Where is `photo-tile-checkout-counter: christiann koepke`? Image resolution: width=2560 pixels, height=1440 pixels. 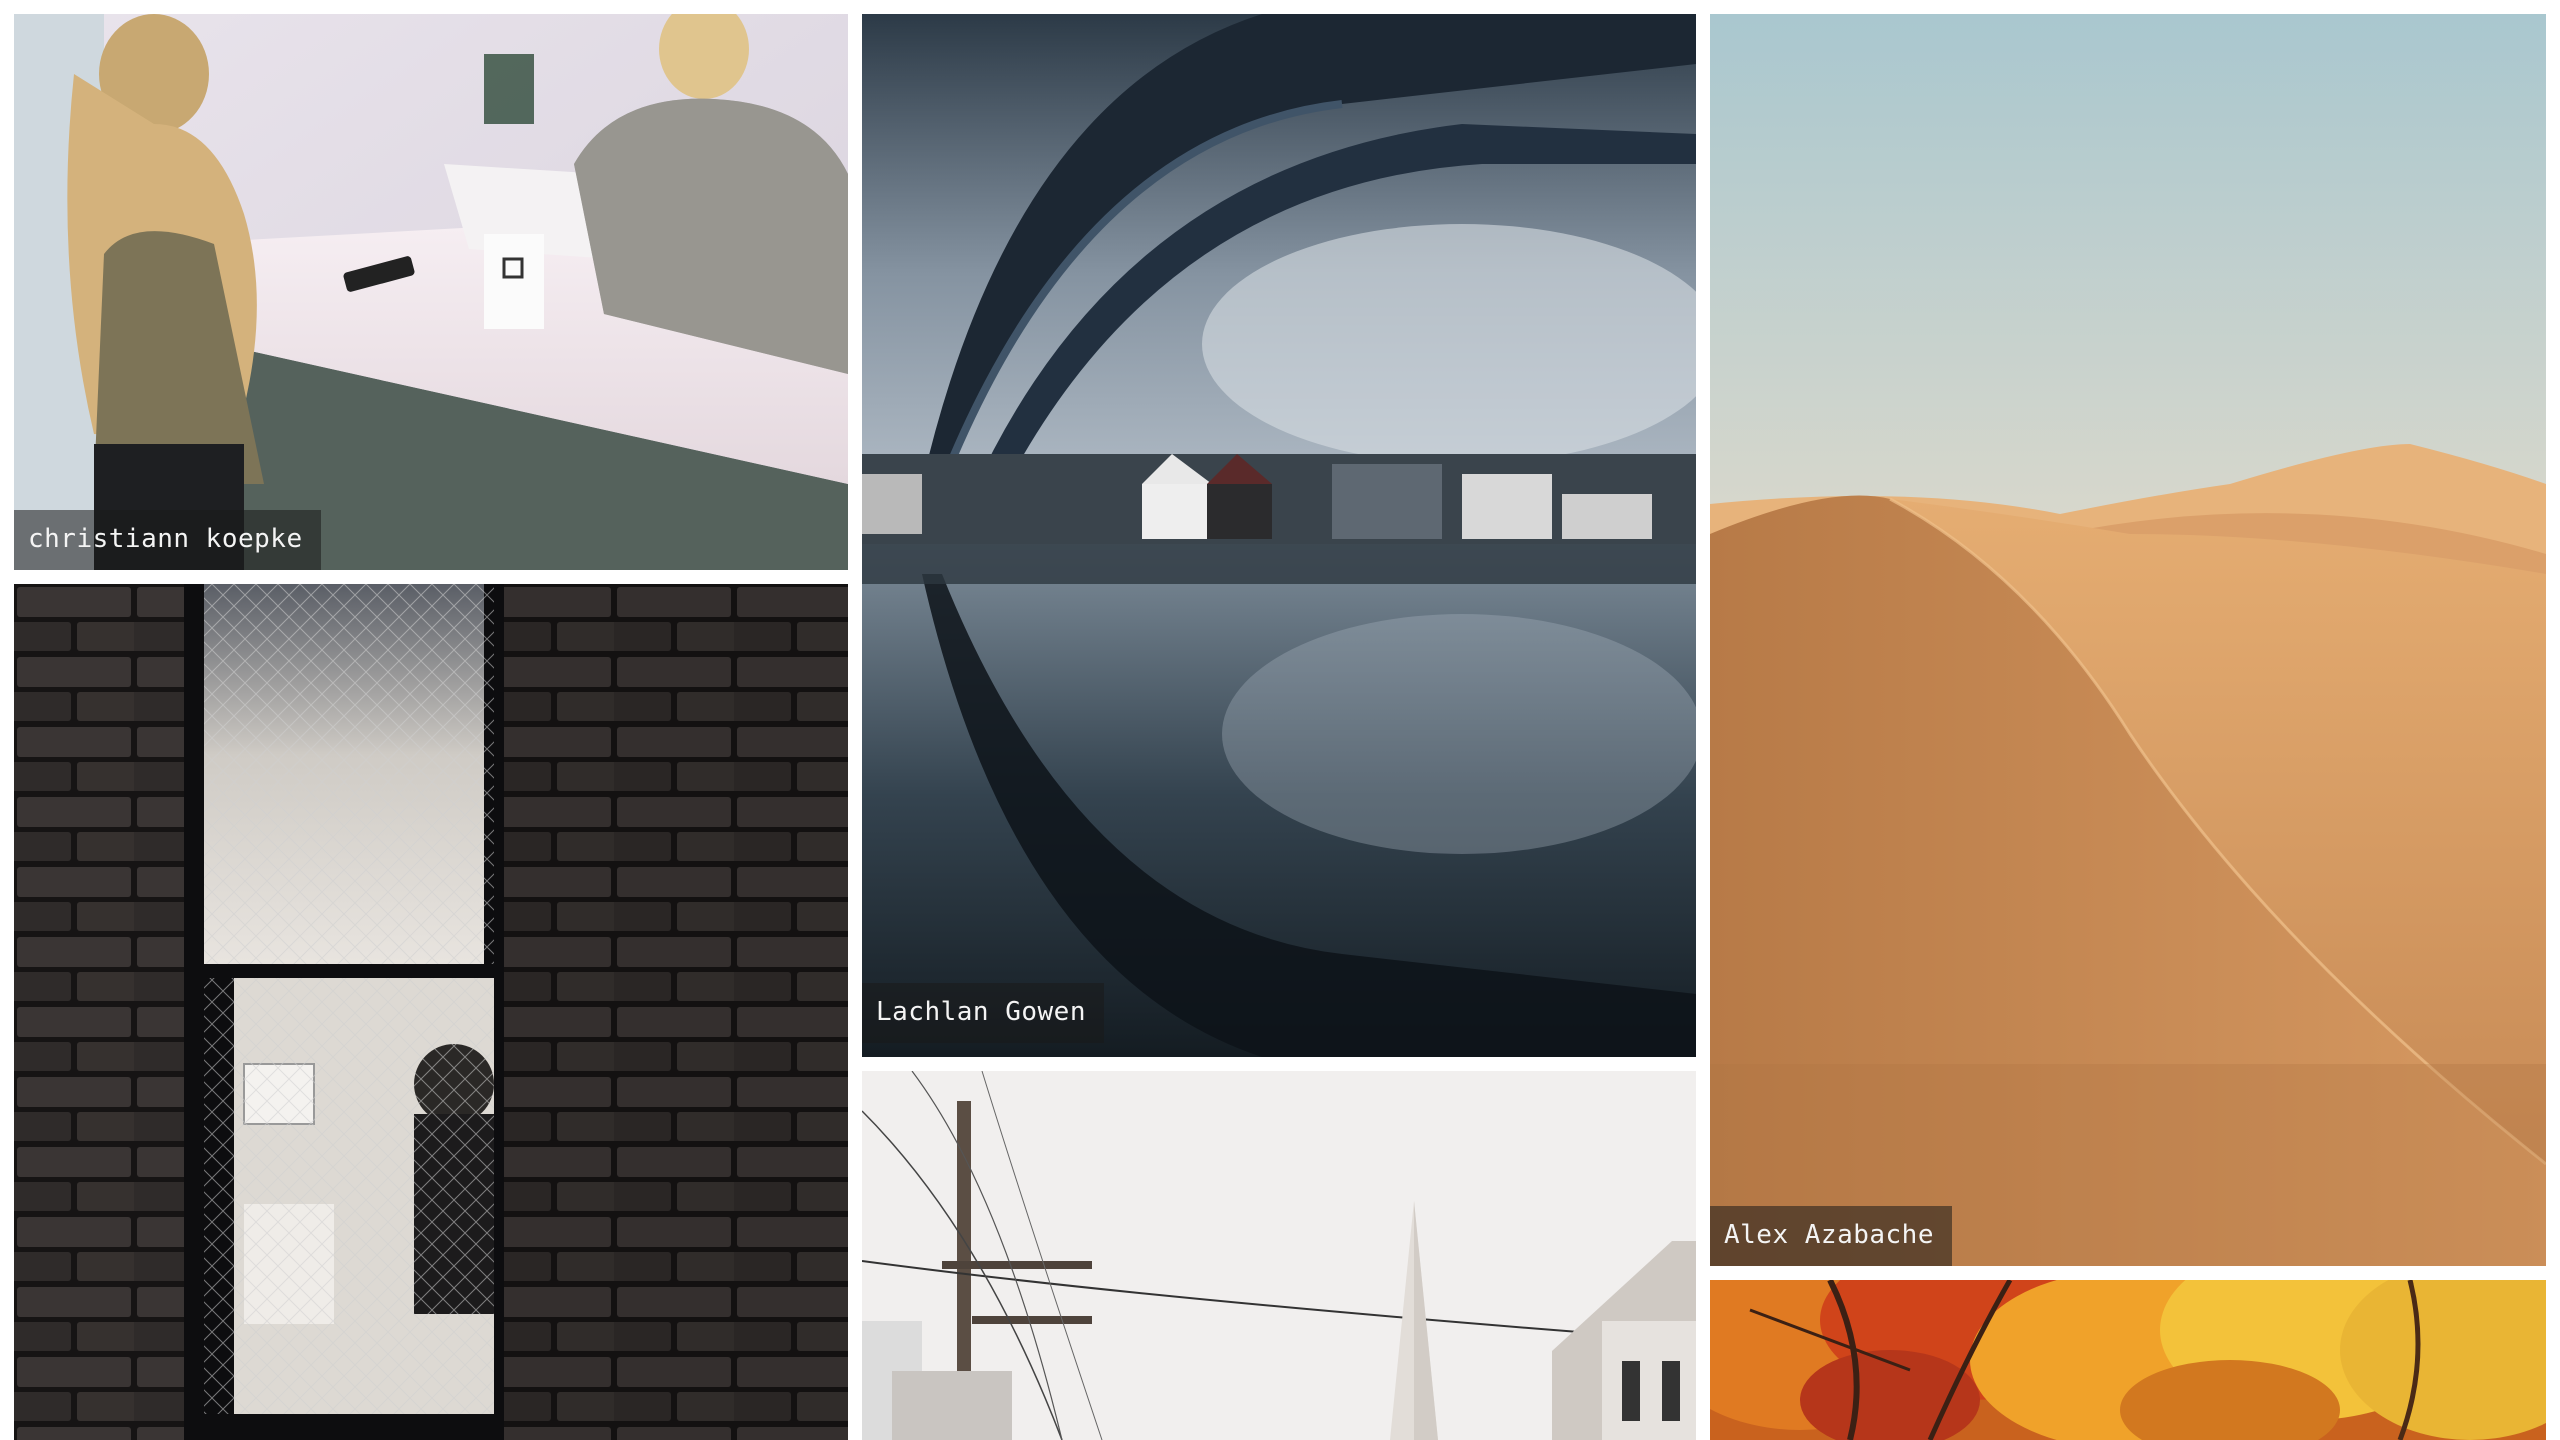
photo-tile-checkout-counter: christiann koepke is located at coordinates (431, 292).